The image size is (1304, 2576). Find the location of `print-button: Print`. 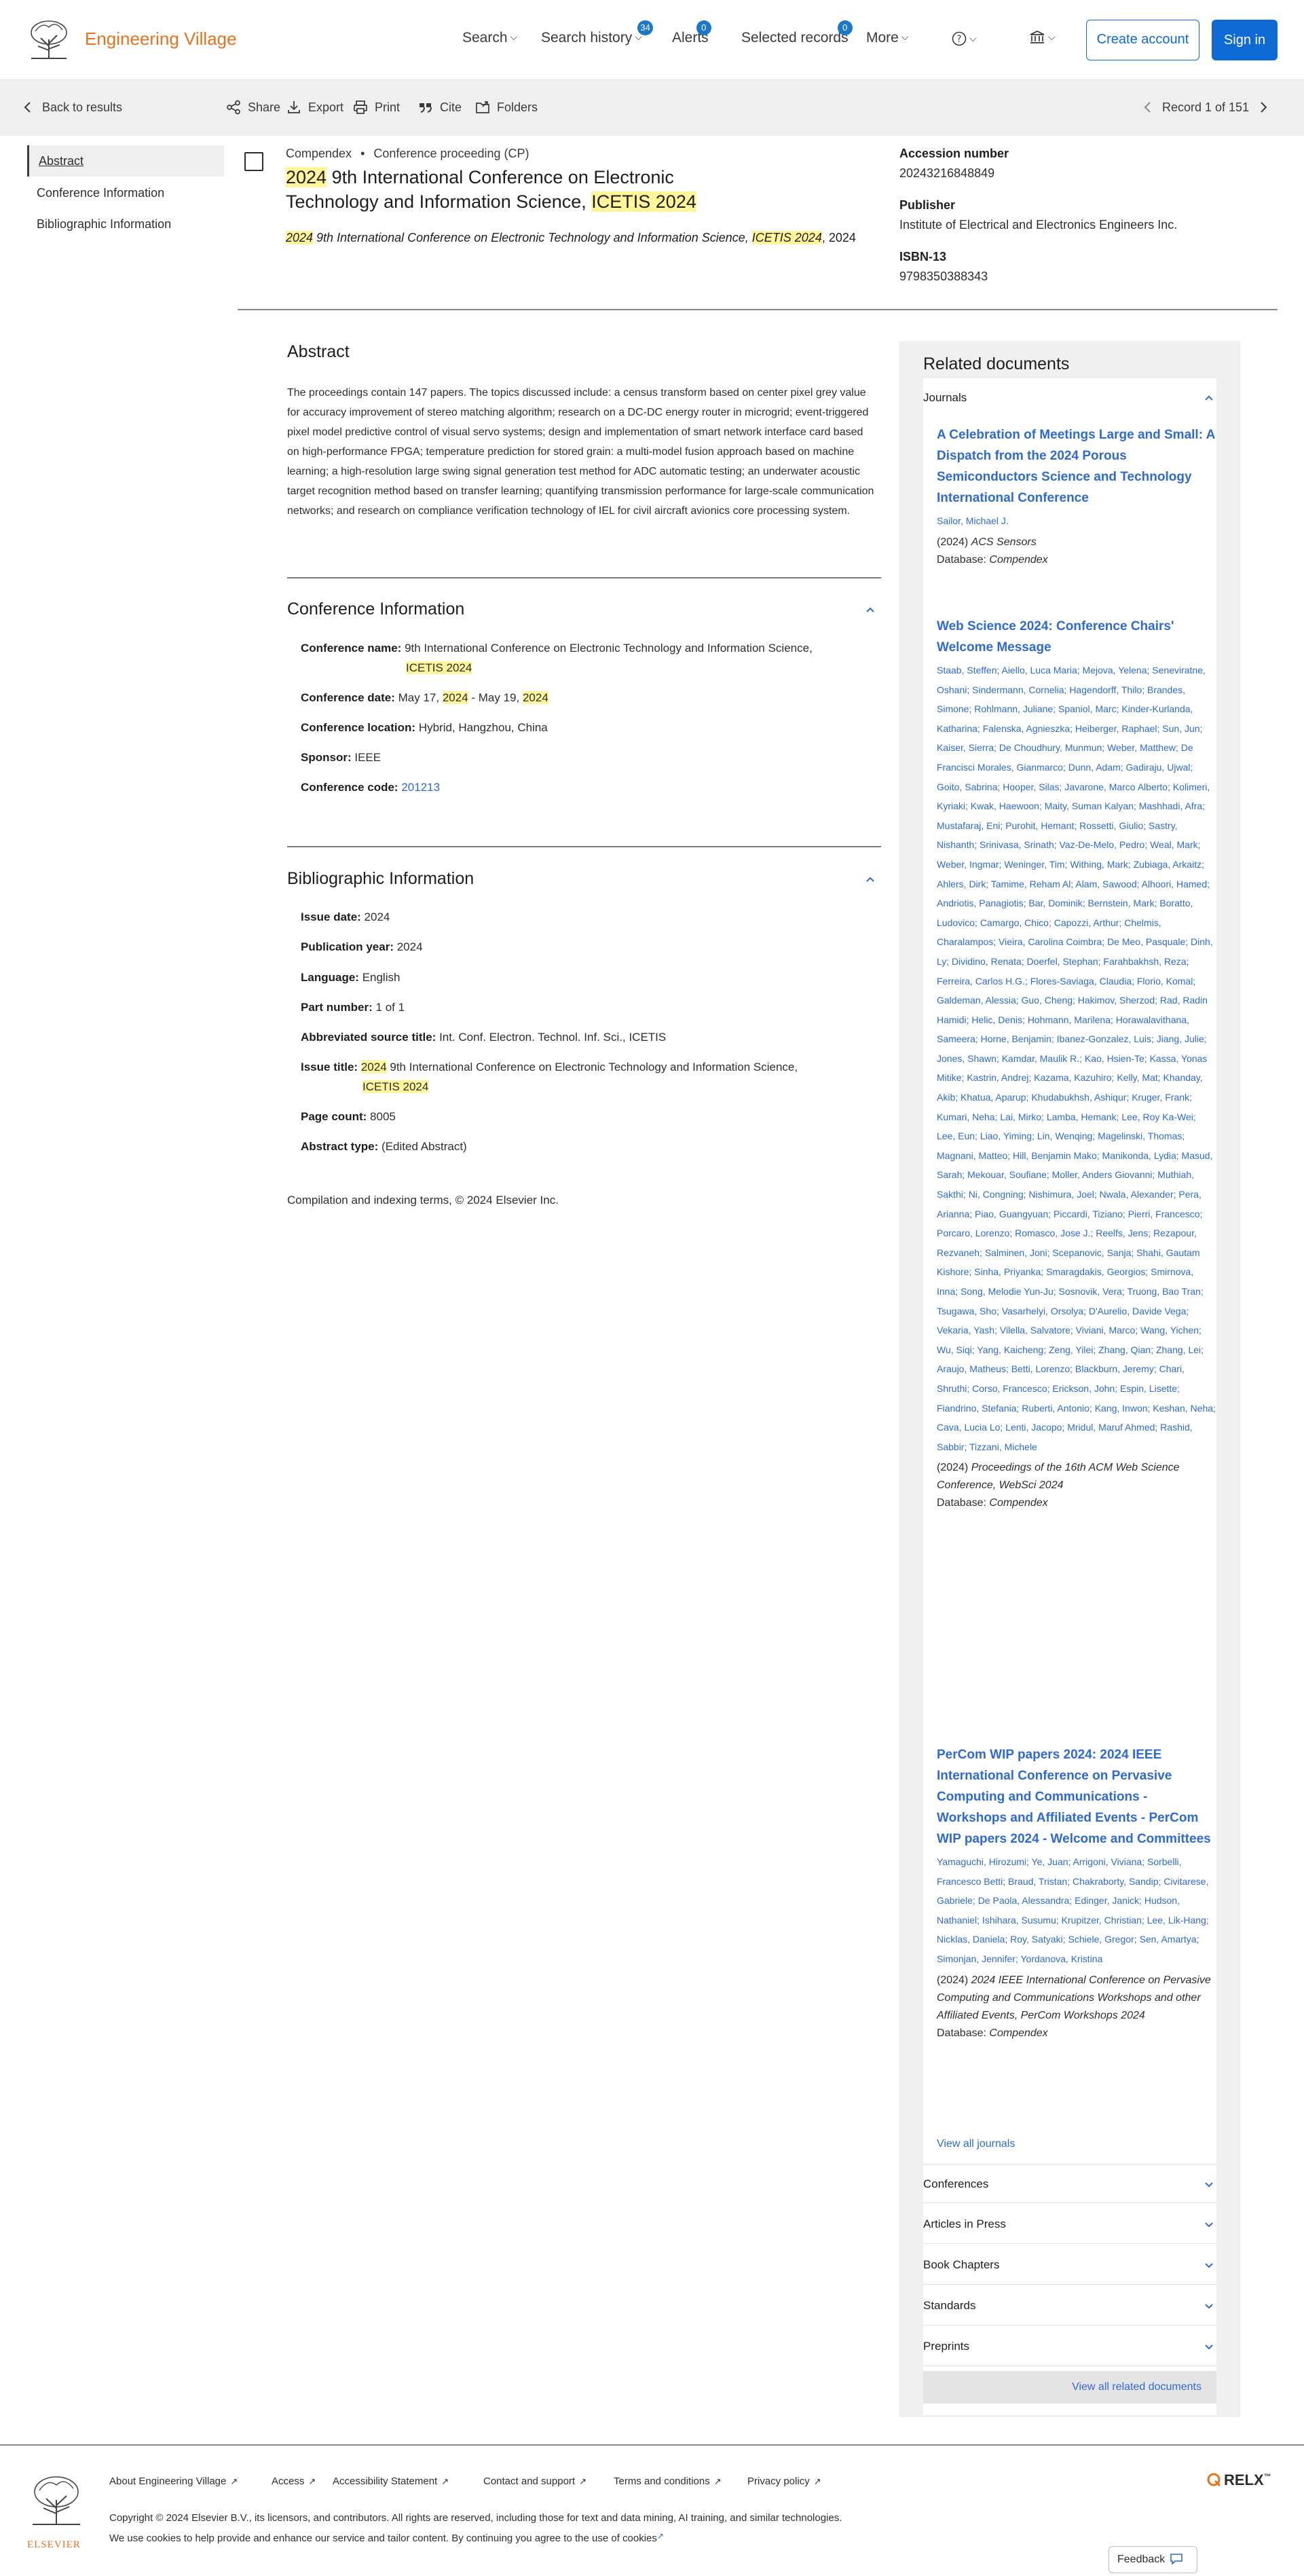

print-button: Print is located at coordinates (376, 108).